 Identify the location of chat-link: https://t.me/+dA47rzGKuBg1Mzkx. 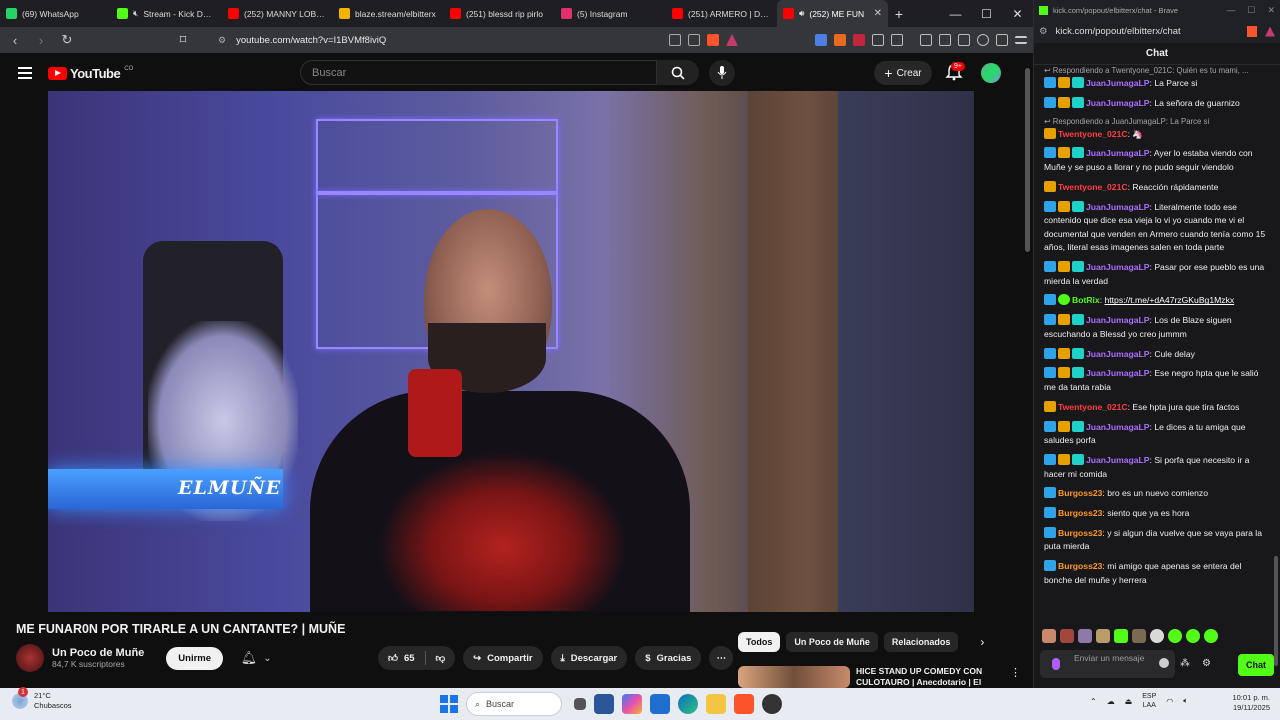
(1169, 300).